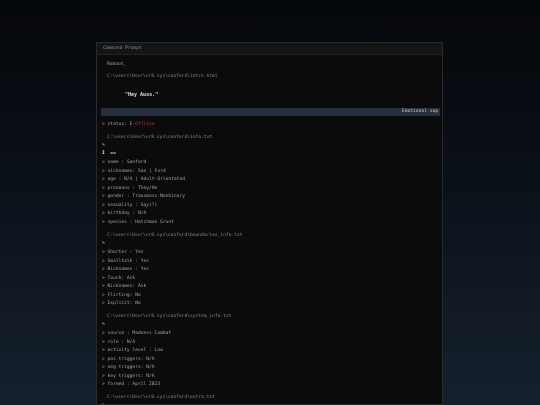 Image resolution: width=540 pixels, height=405 pixels. Describe the element at coordinates (126, 261) in the screenshot. I see `boundaries-line: > Smalltalk : Yes` at that location.